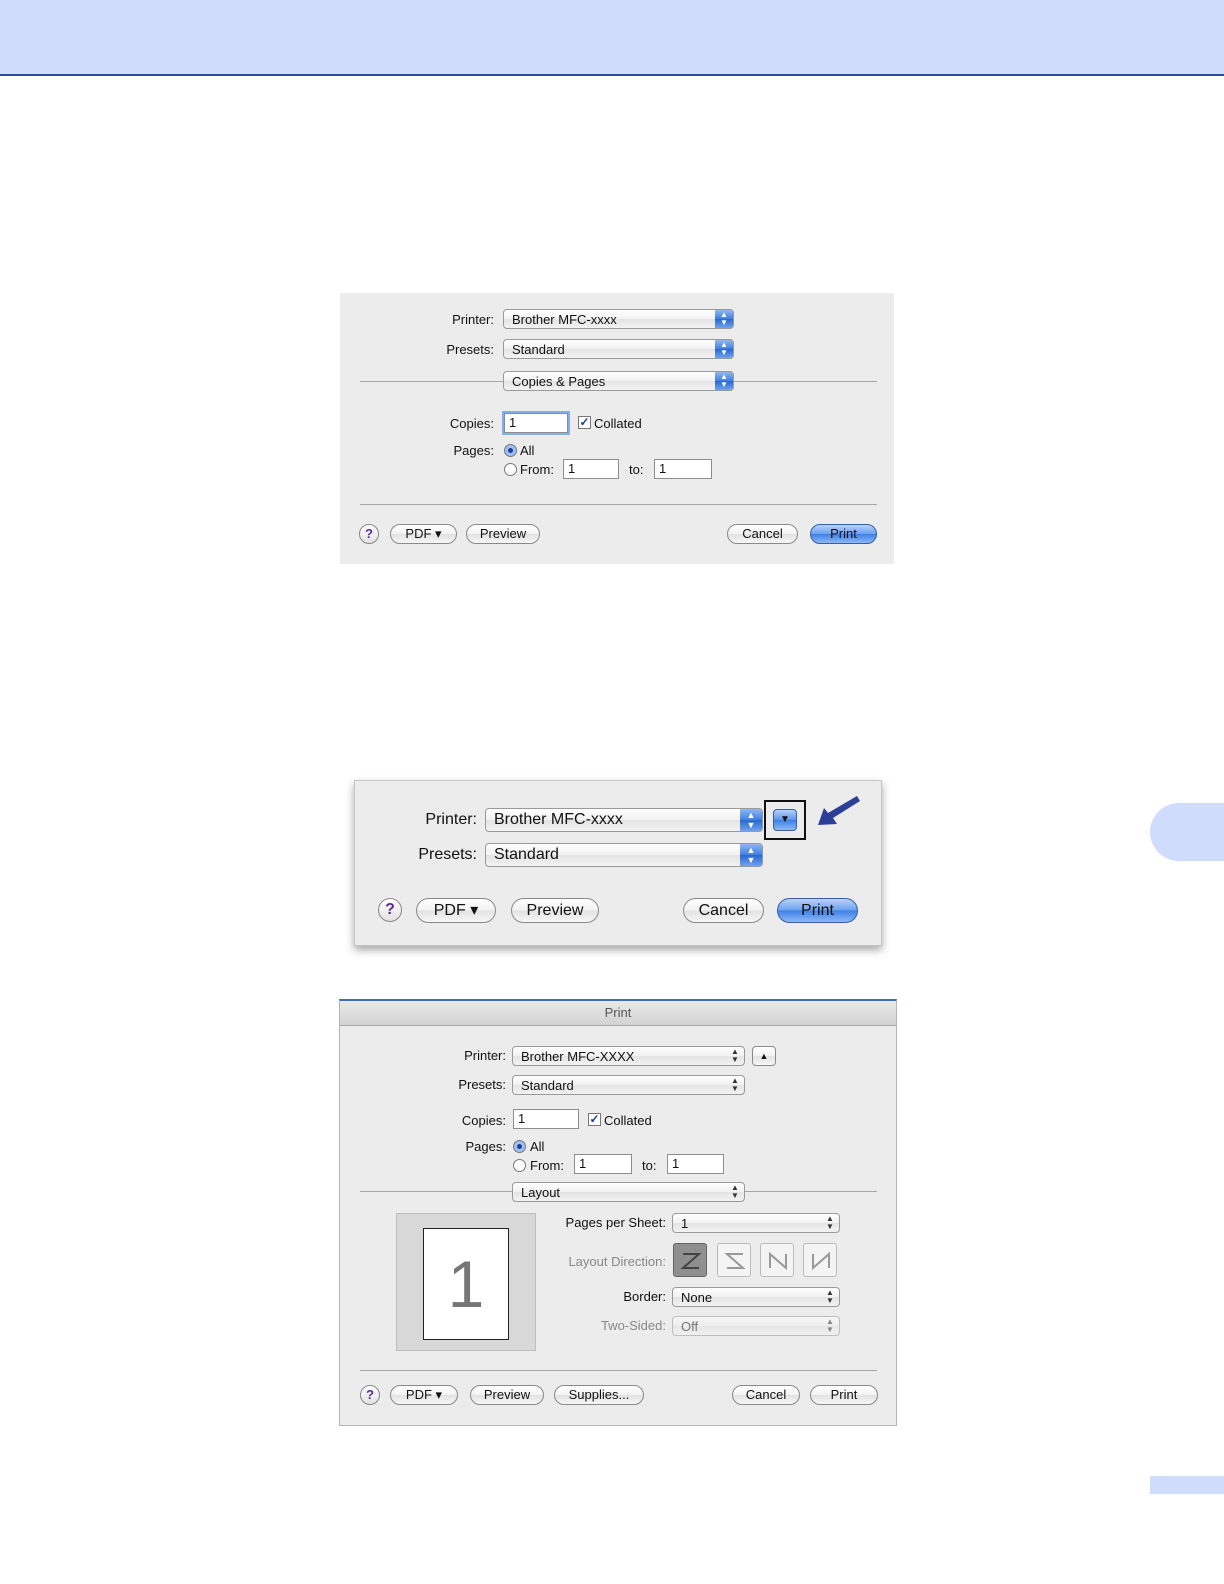 This screenshot has width=1224, height=1584. What do you see at coordinates (636, 469) in the screenshot?
I see `to-label: to:` at bounding box center [636, 469].